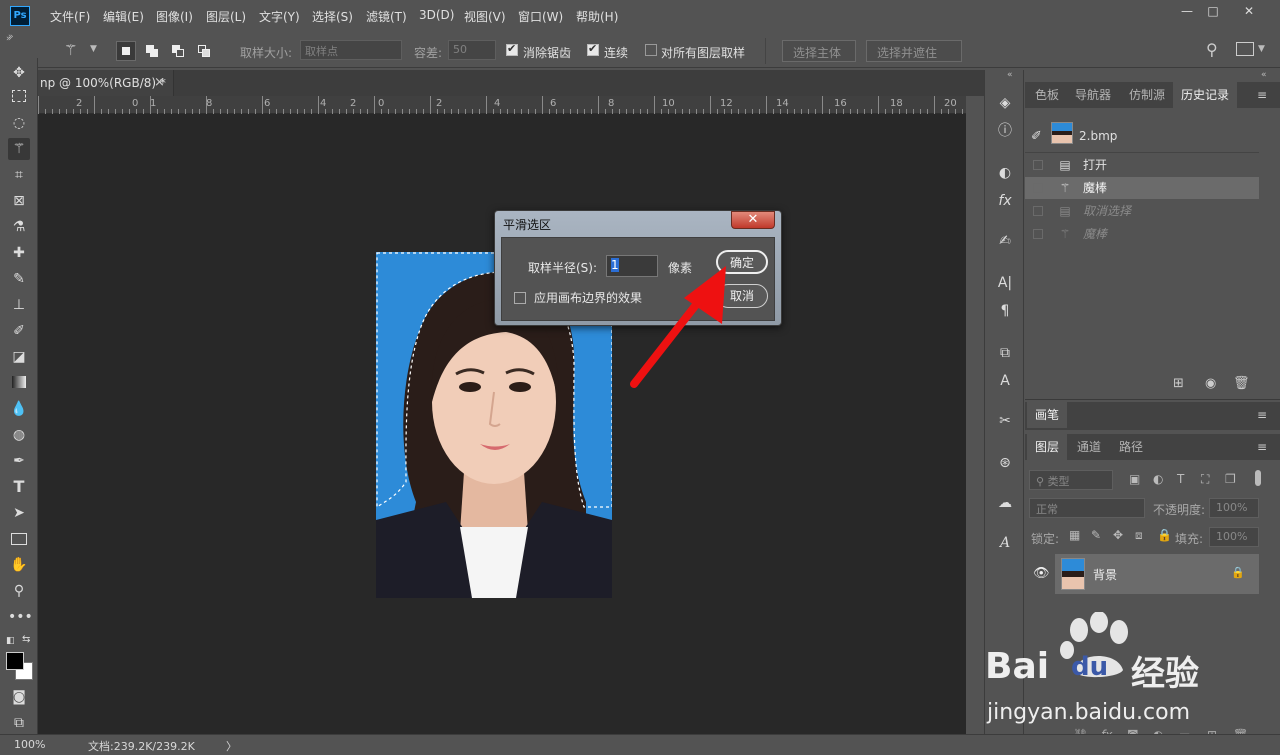  I want to click on tab-channels: 通道, so click(1089, 447).